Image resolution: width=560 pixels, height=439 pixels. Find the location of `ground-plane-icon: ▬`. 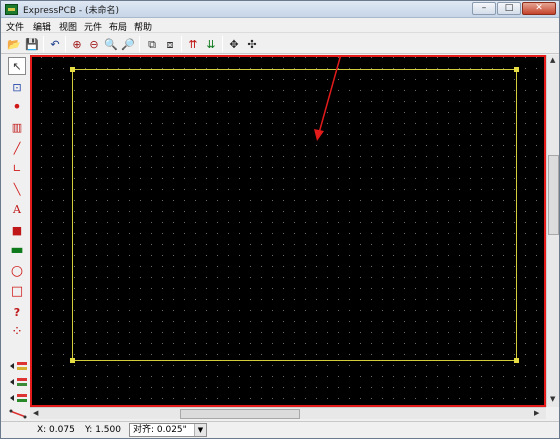

ground-plane-icon: ▬ is located at coordinates (17, 250).